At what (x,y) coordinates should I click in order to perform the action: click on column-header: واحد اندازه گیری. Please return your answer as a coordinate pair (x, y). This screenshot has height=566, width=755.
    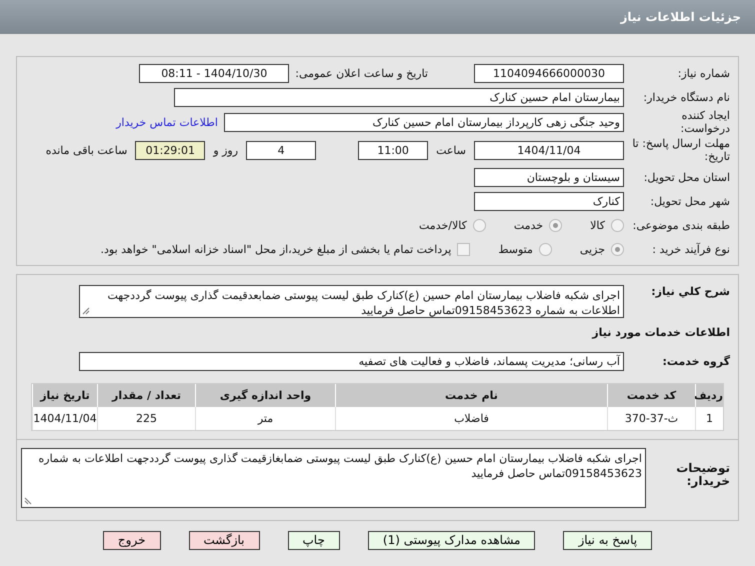
    Looking at the image, I should click on (265, 395).